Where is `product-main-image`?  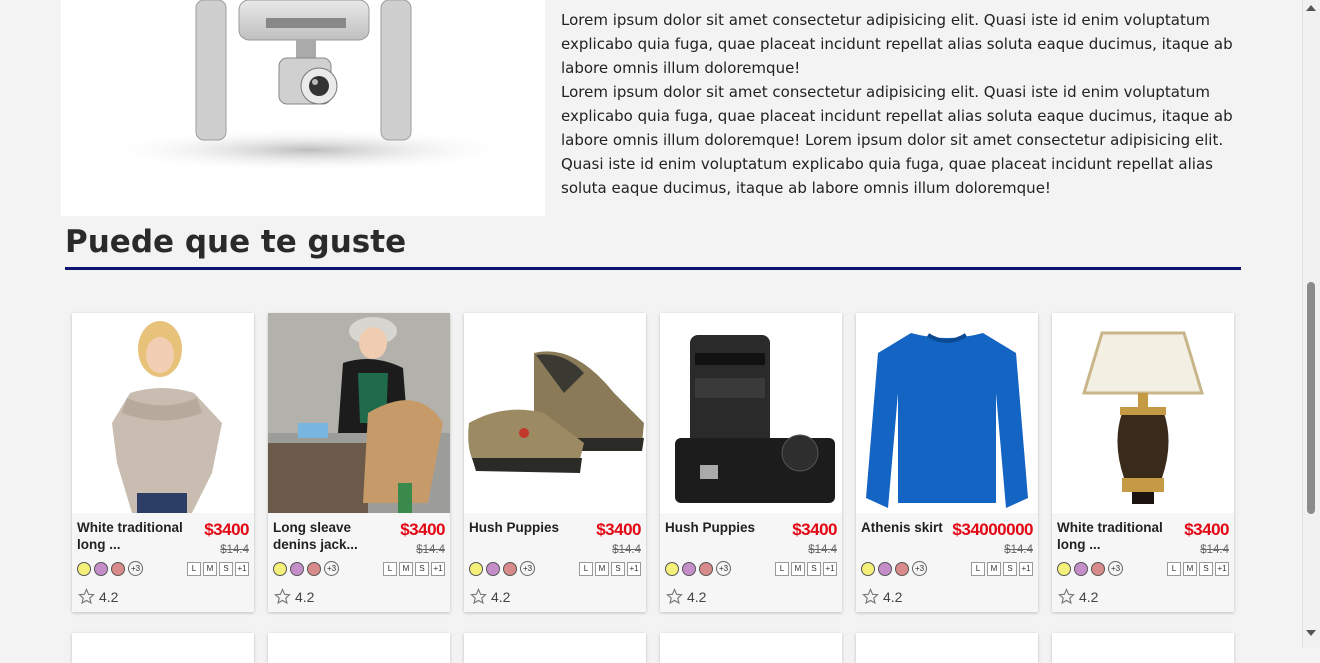 product-main-image is located at coordinates (303, 108).